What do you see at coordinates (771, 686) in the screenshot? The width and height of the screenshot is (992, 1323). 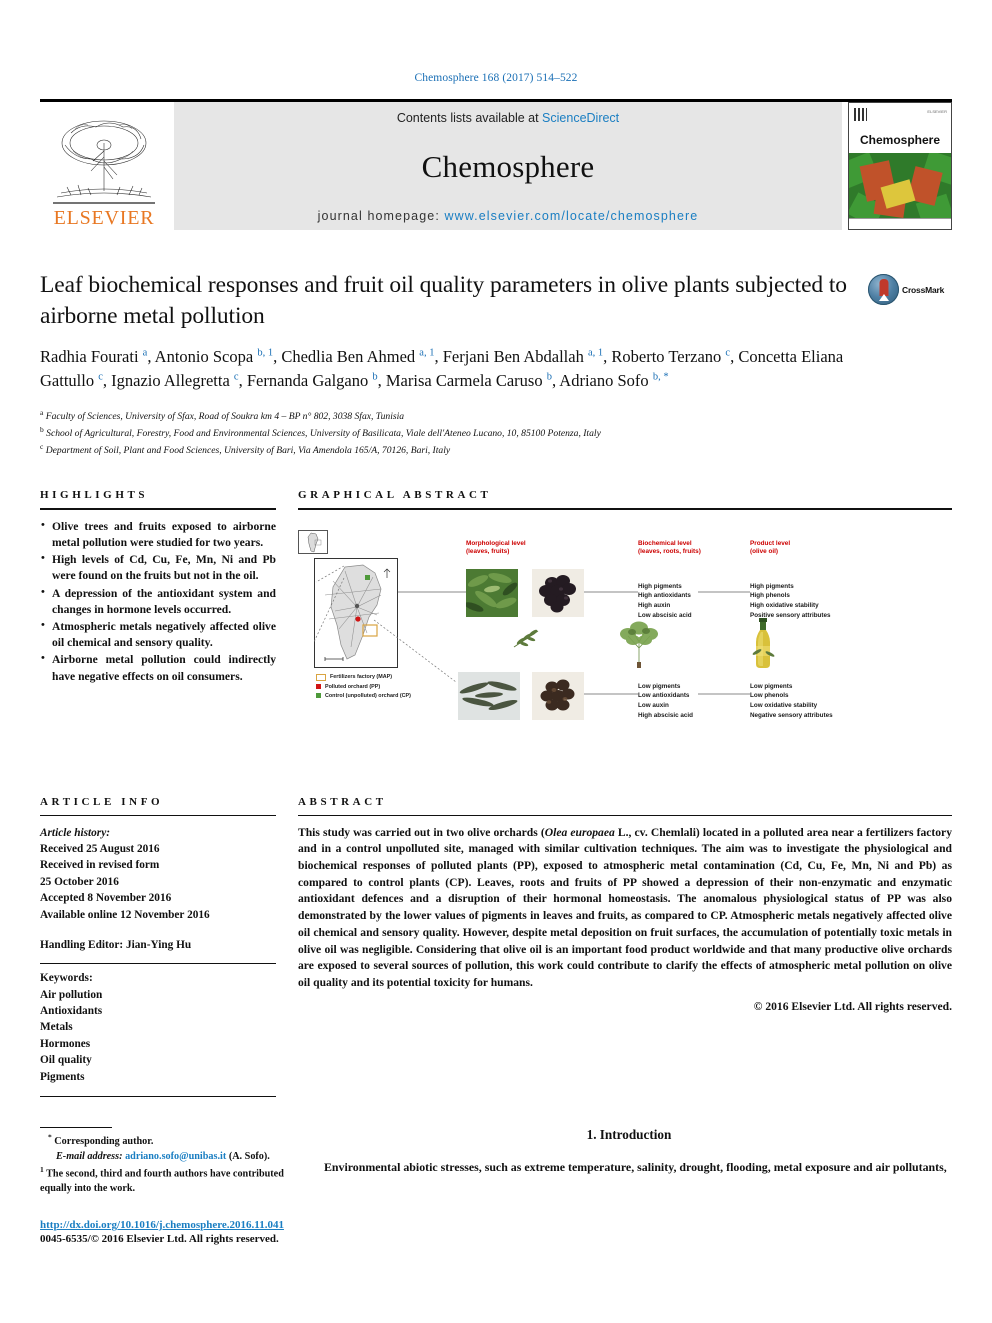 I see `ga-list-line: Low pigments` at bounding box center [771, 686].